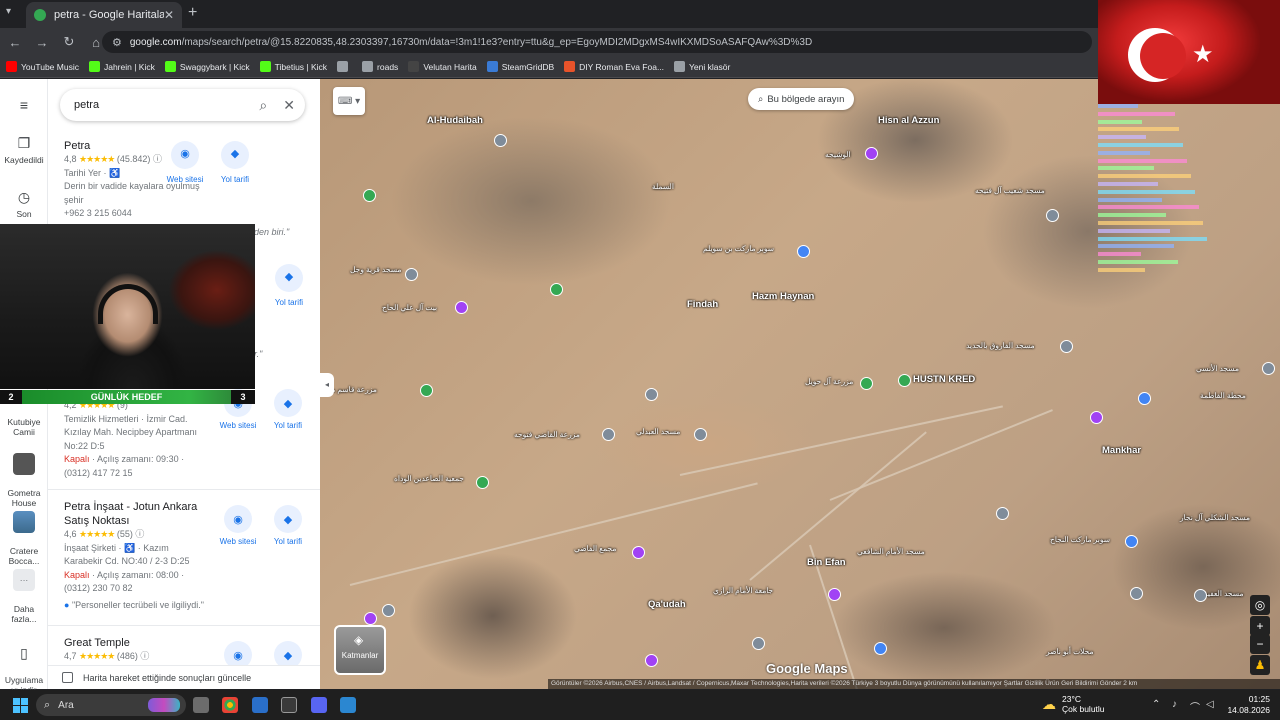 Image resolution: width=1280 pixels, height=720 pixels. I want to click on task-view-icon, so click(201, 705).